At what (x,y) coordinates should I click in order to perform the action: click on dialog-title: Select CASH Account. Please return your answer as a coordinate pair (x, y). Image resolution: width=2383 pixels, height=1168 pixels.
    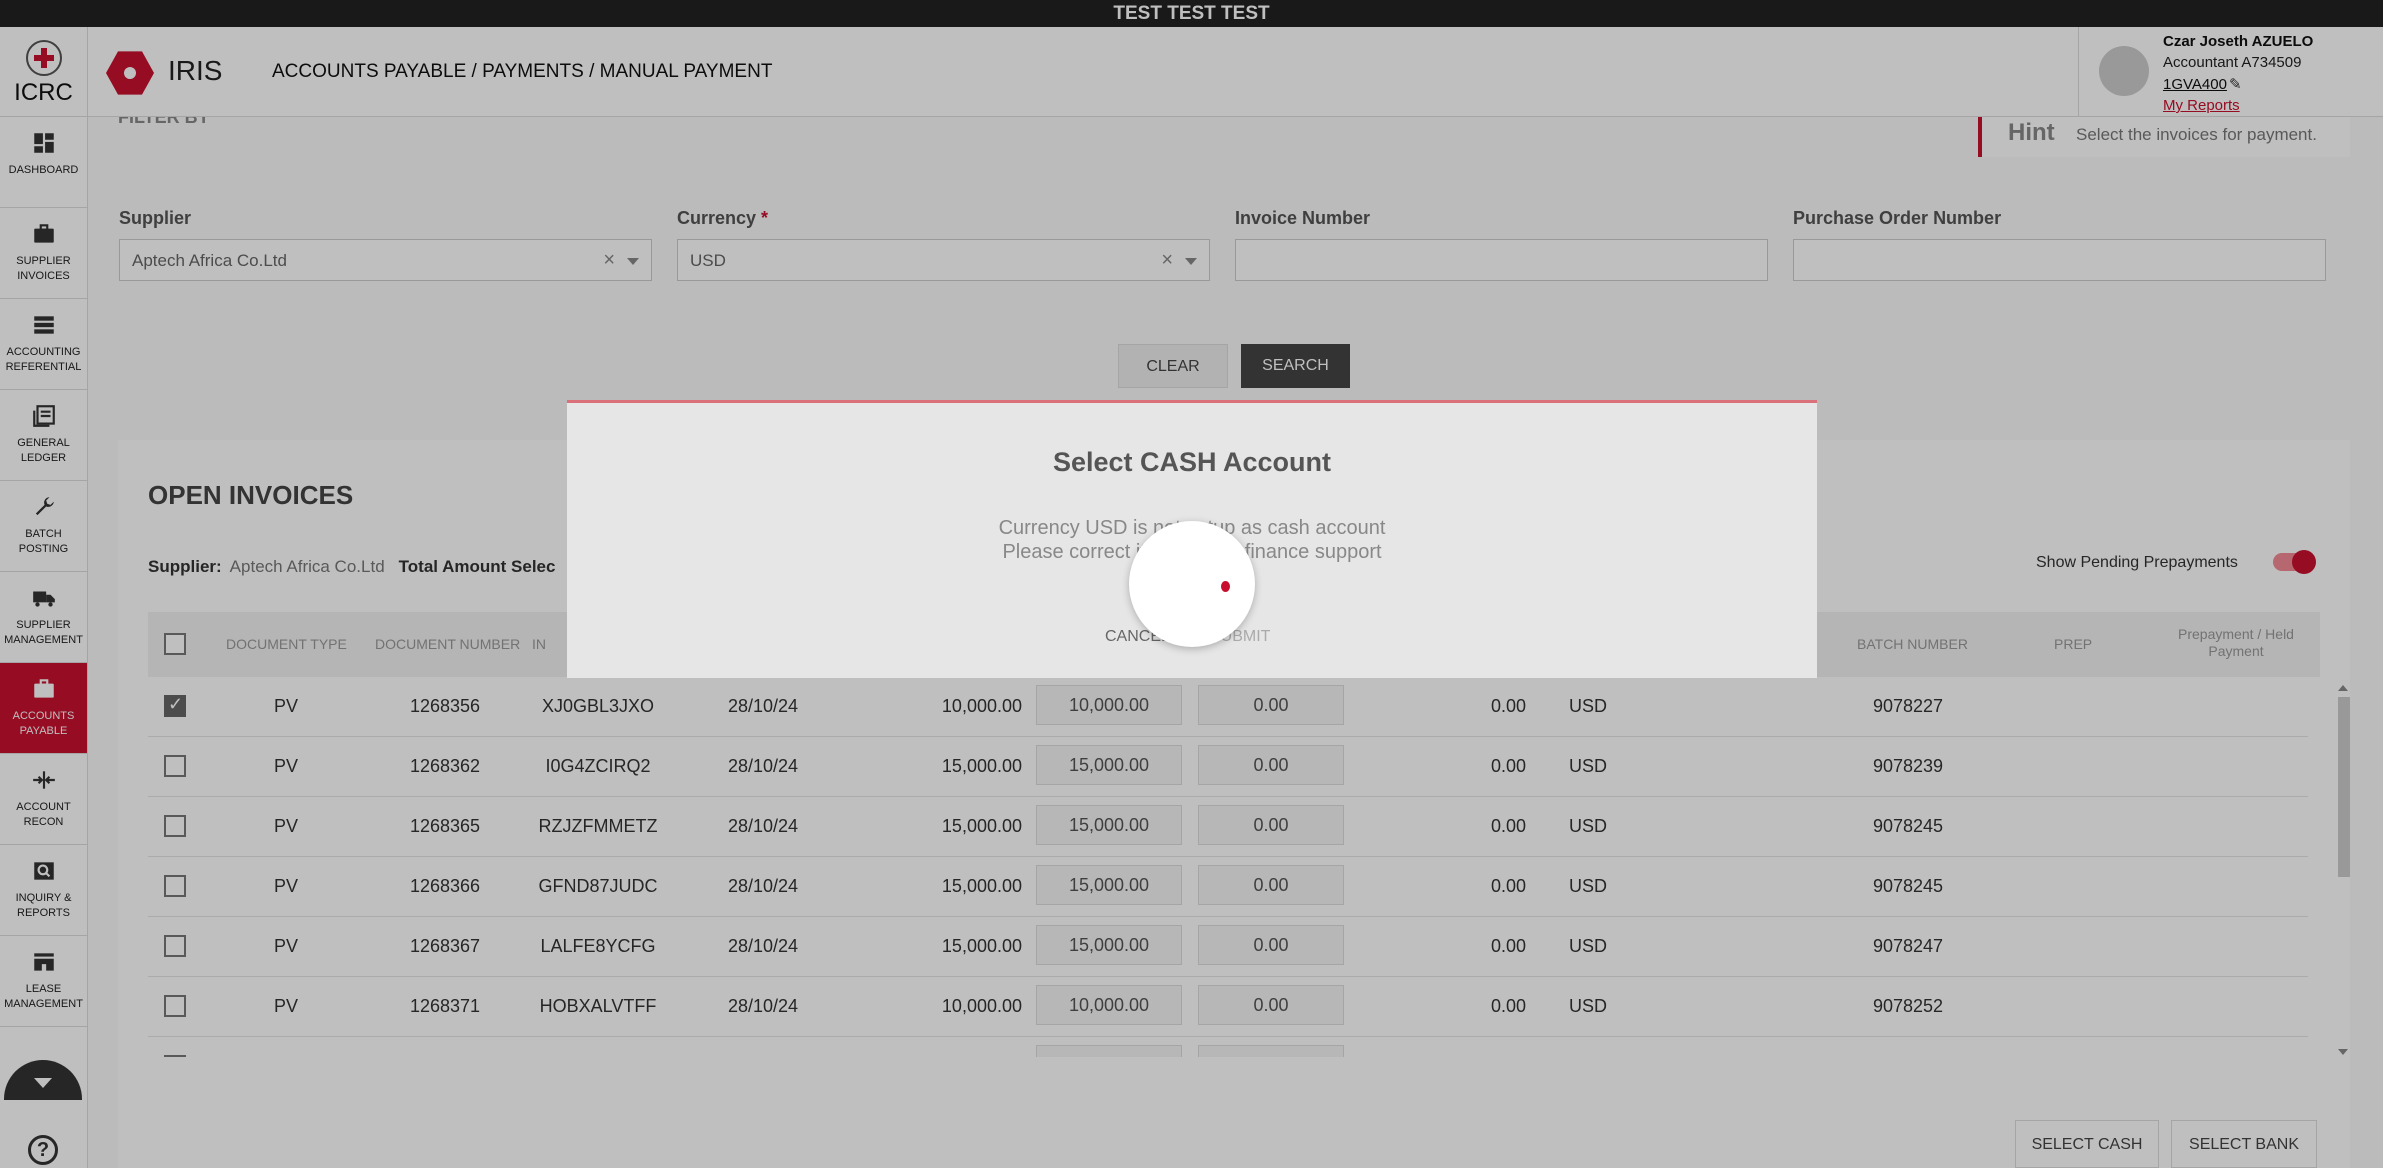
    Looking at the image, I should click on (1192, 462).